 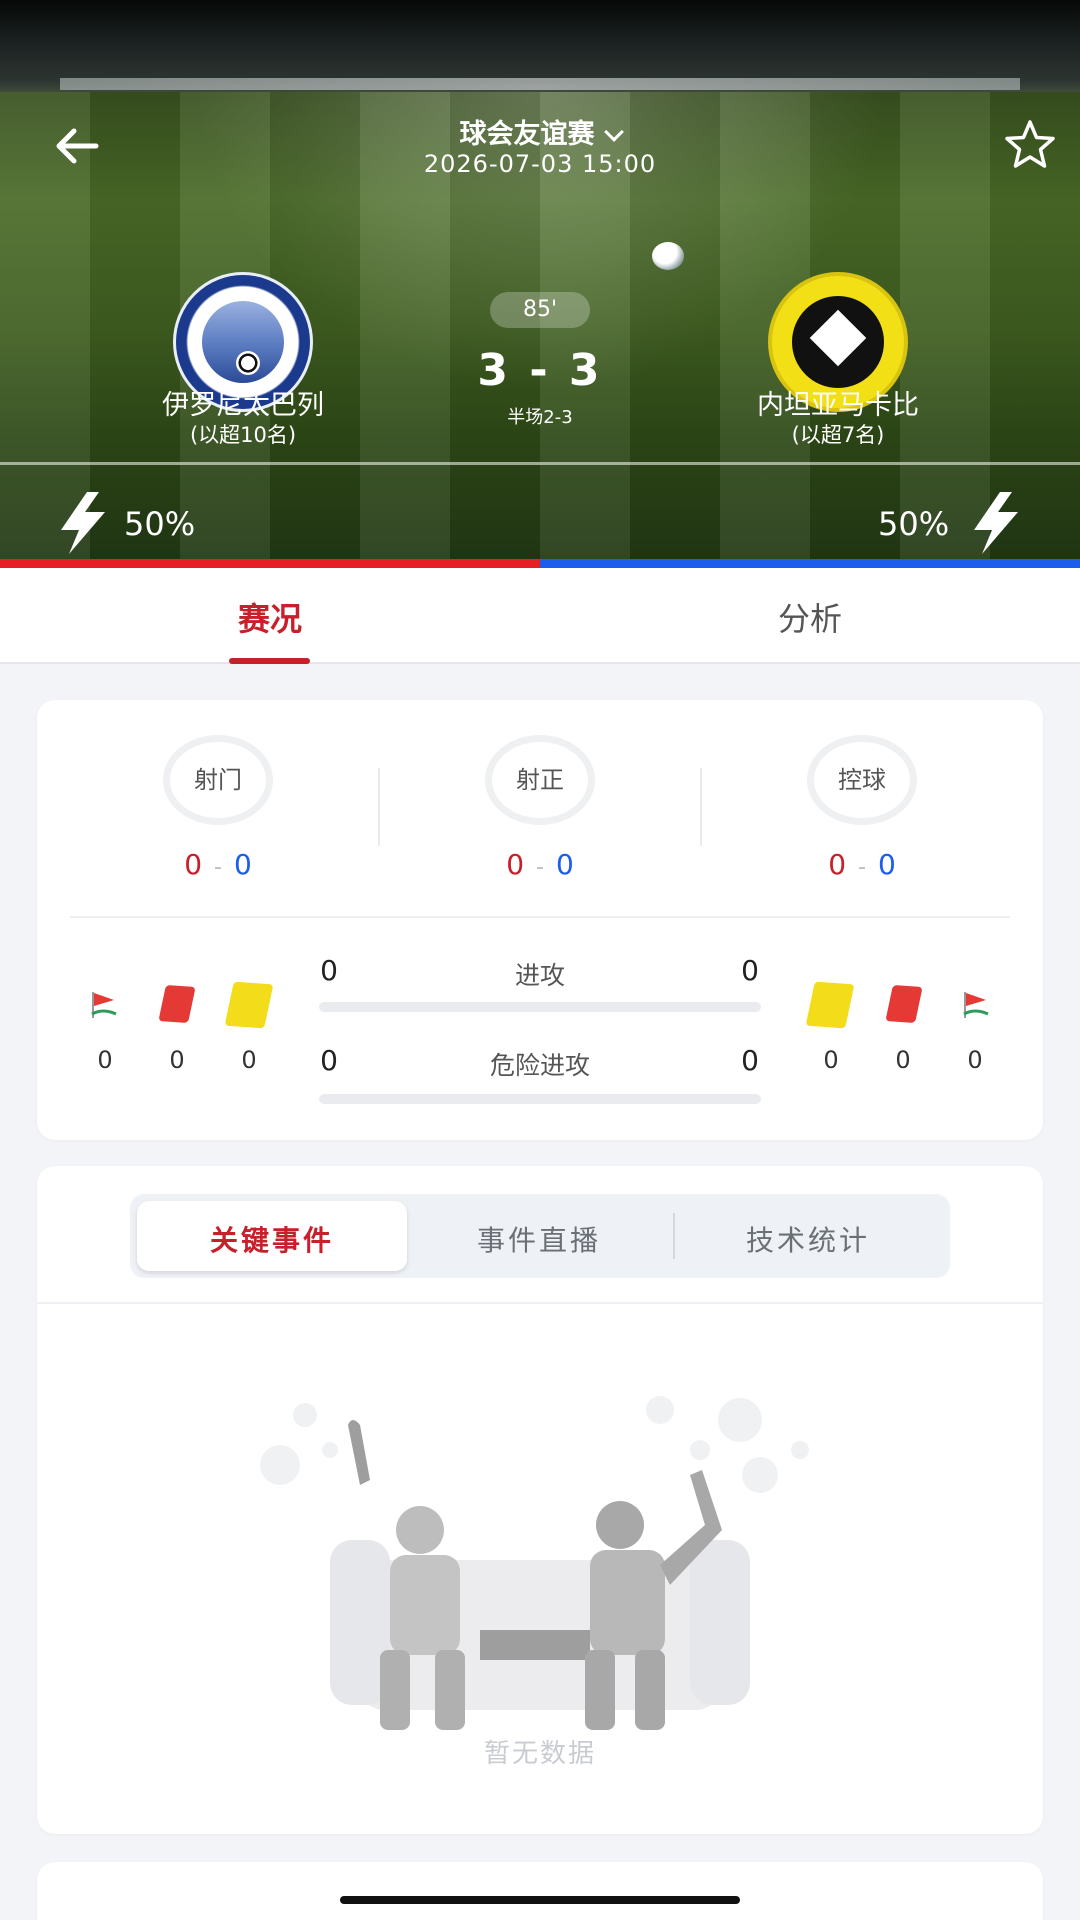 What do you see at coordinates (862, 780) in the screenshot?
I see `possession-ring: 控球` at bounding box center [862, 780].